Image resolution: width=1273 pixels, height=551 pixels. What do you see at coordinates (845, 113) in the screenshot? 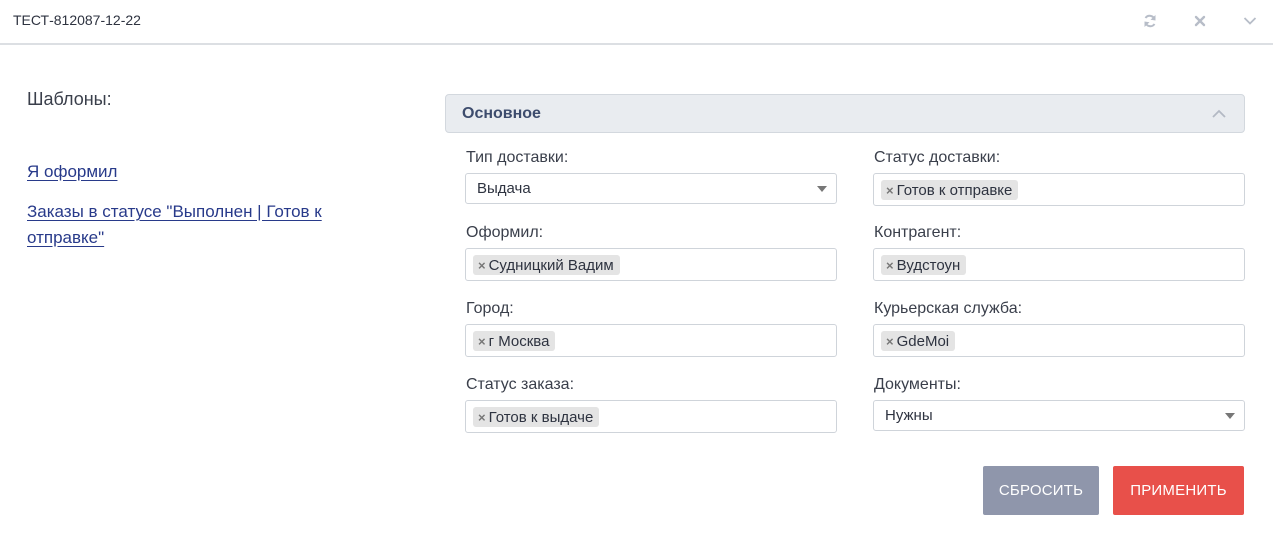
I see `section-main-header: Основное` at bounding box center [845, 113].